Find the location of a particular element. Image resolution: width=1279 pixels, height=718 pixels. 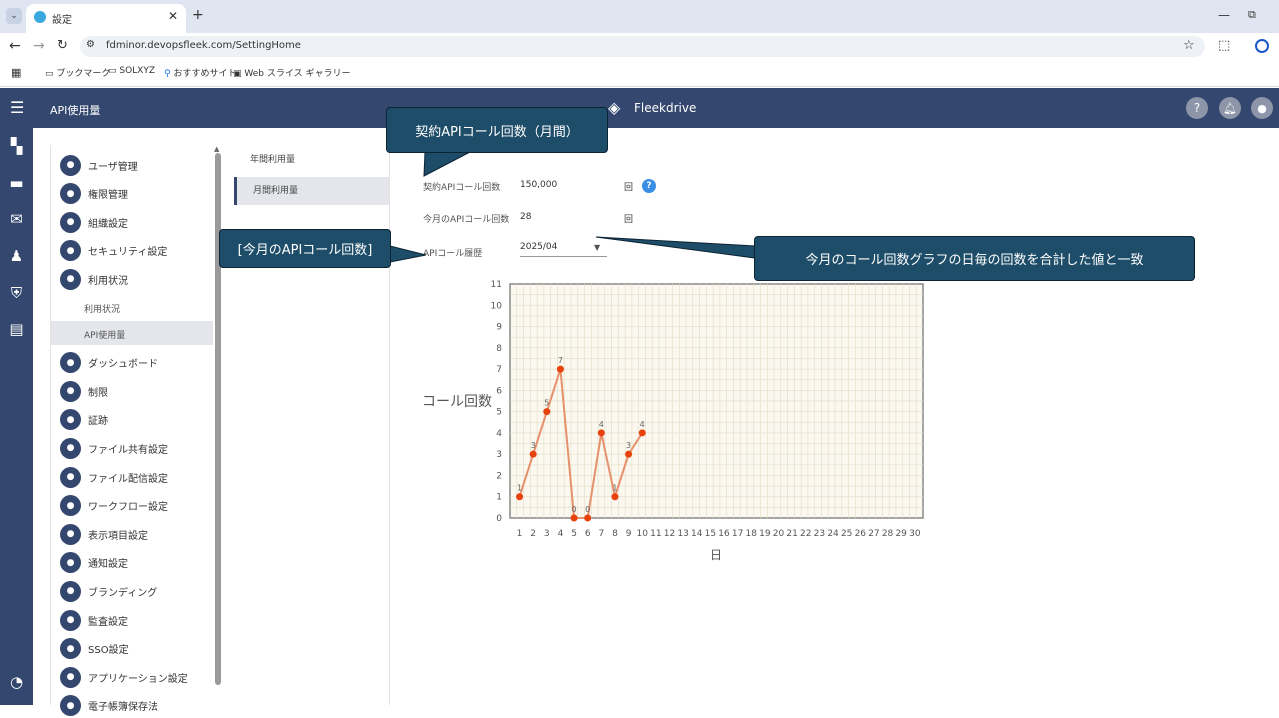

sidebar-item-label: セキュリティ設定 is located at coordinates (128, 253).